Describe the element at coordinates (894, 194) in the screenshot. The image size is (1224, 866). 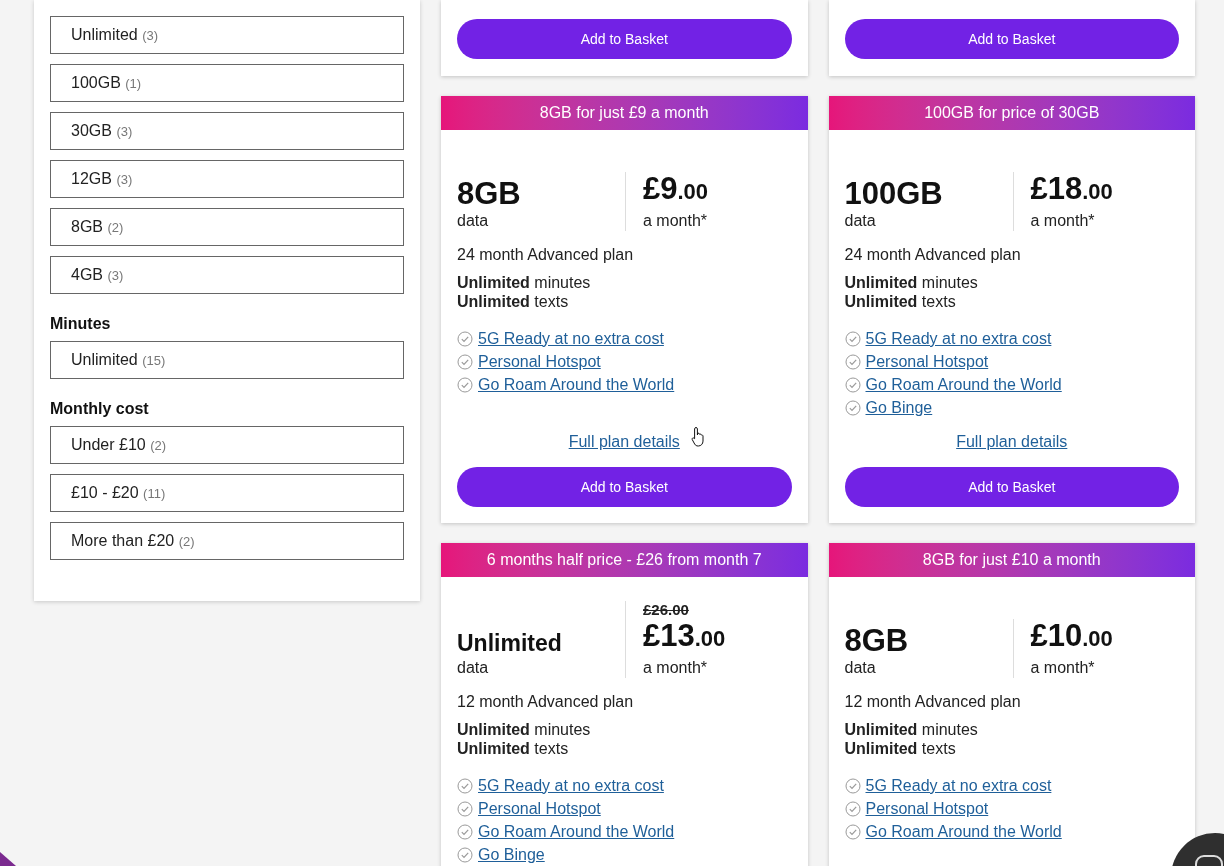
I see `data-amount: 100GB` at that location.